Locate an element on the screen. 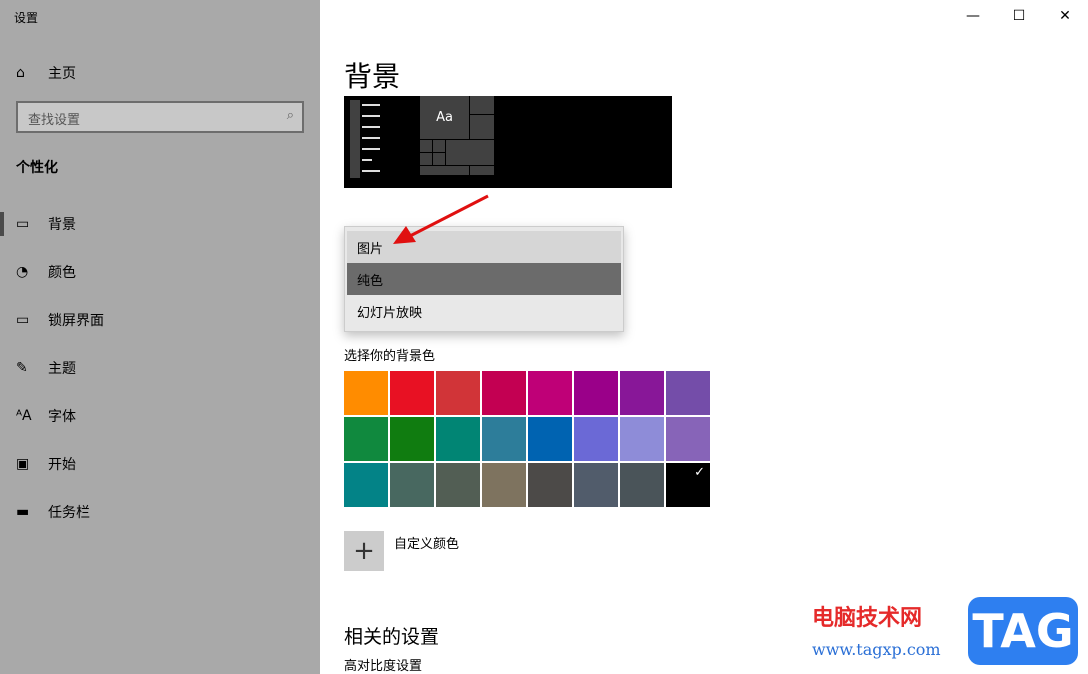  lock-screen-icon: ▭ is located at coordinates (23, 320).